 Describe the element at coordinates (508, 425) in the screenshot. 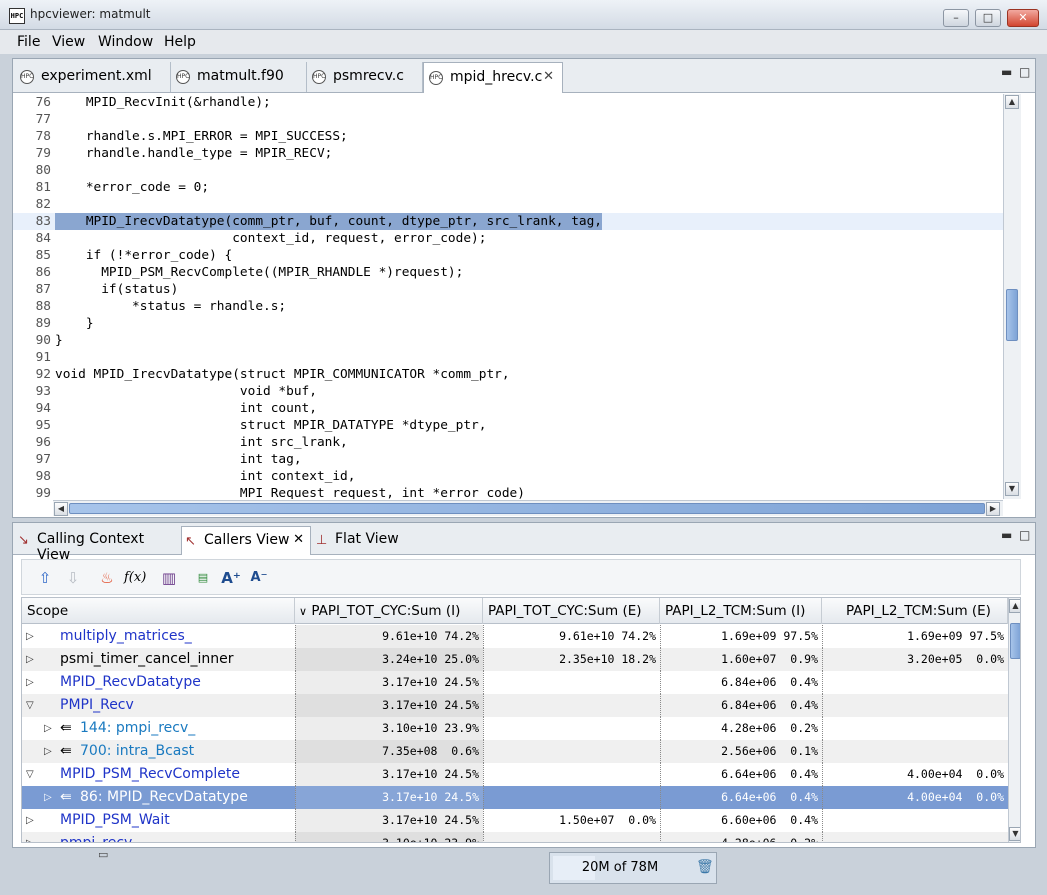

I see `code-line: 95 struct MPIR_DATATYPE *dtype_ptr,` at that location.